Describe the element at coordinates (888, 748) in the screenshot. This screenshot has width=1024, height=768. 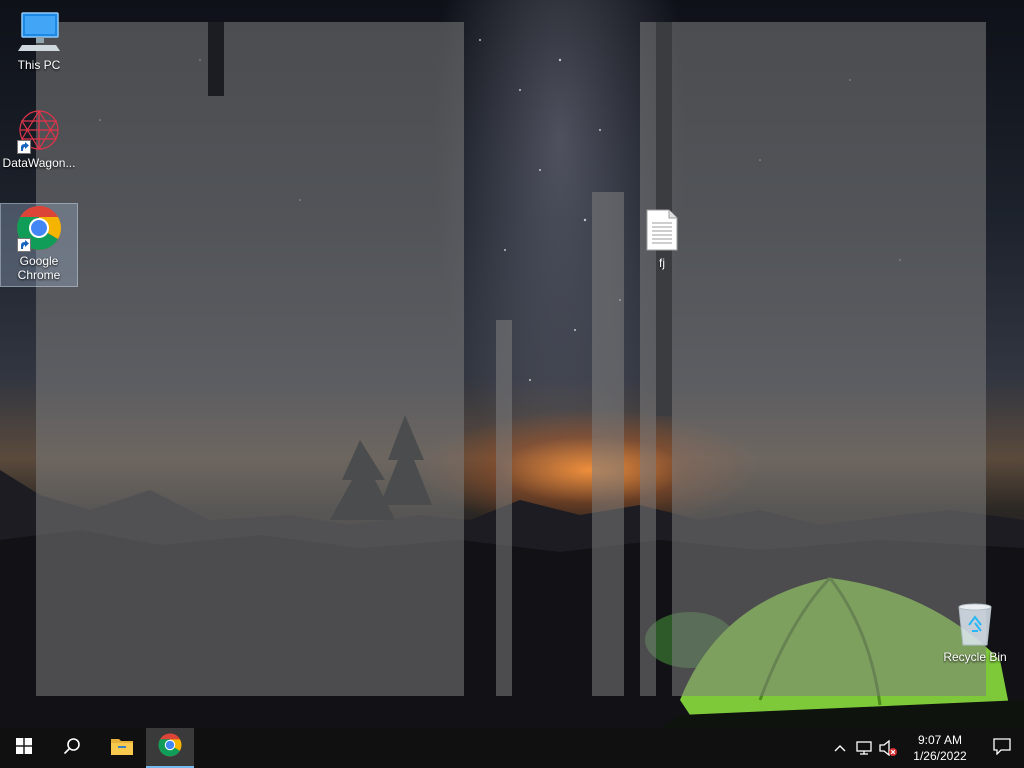
I see `volume-muted-icon` at that location.